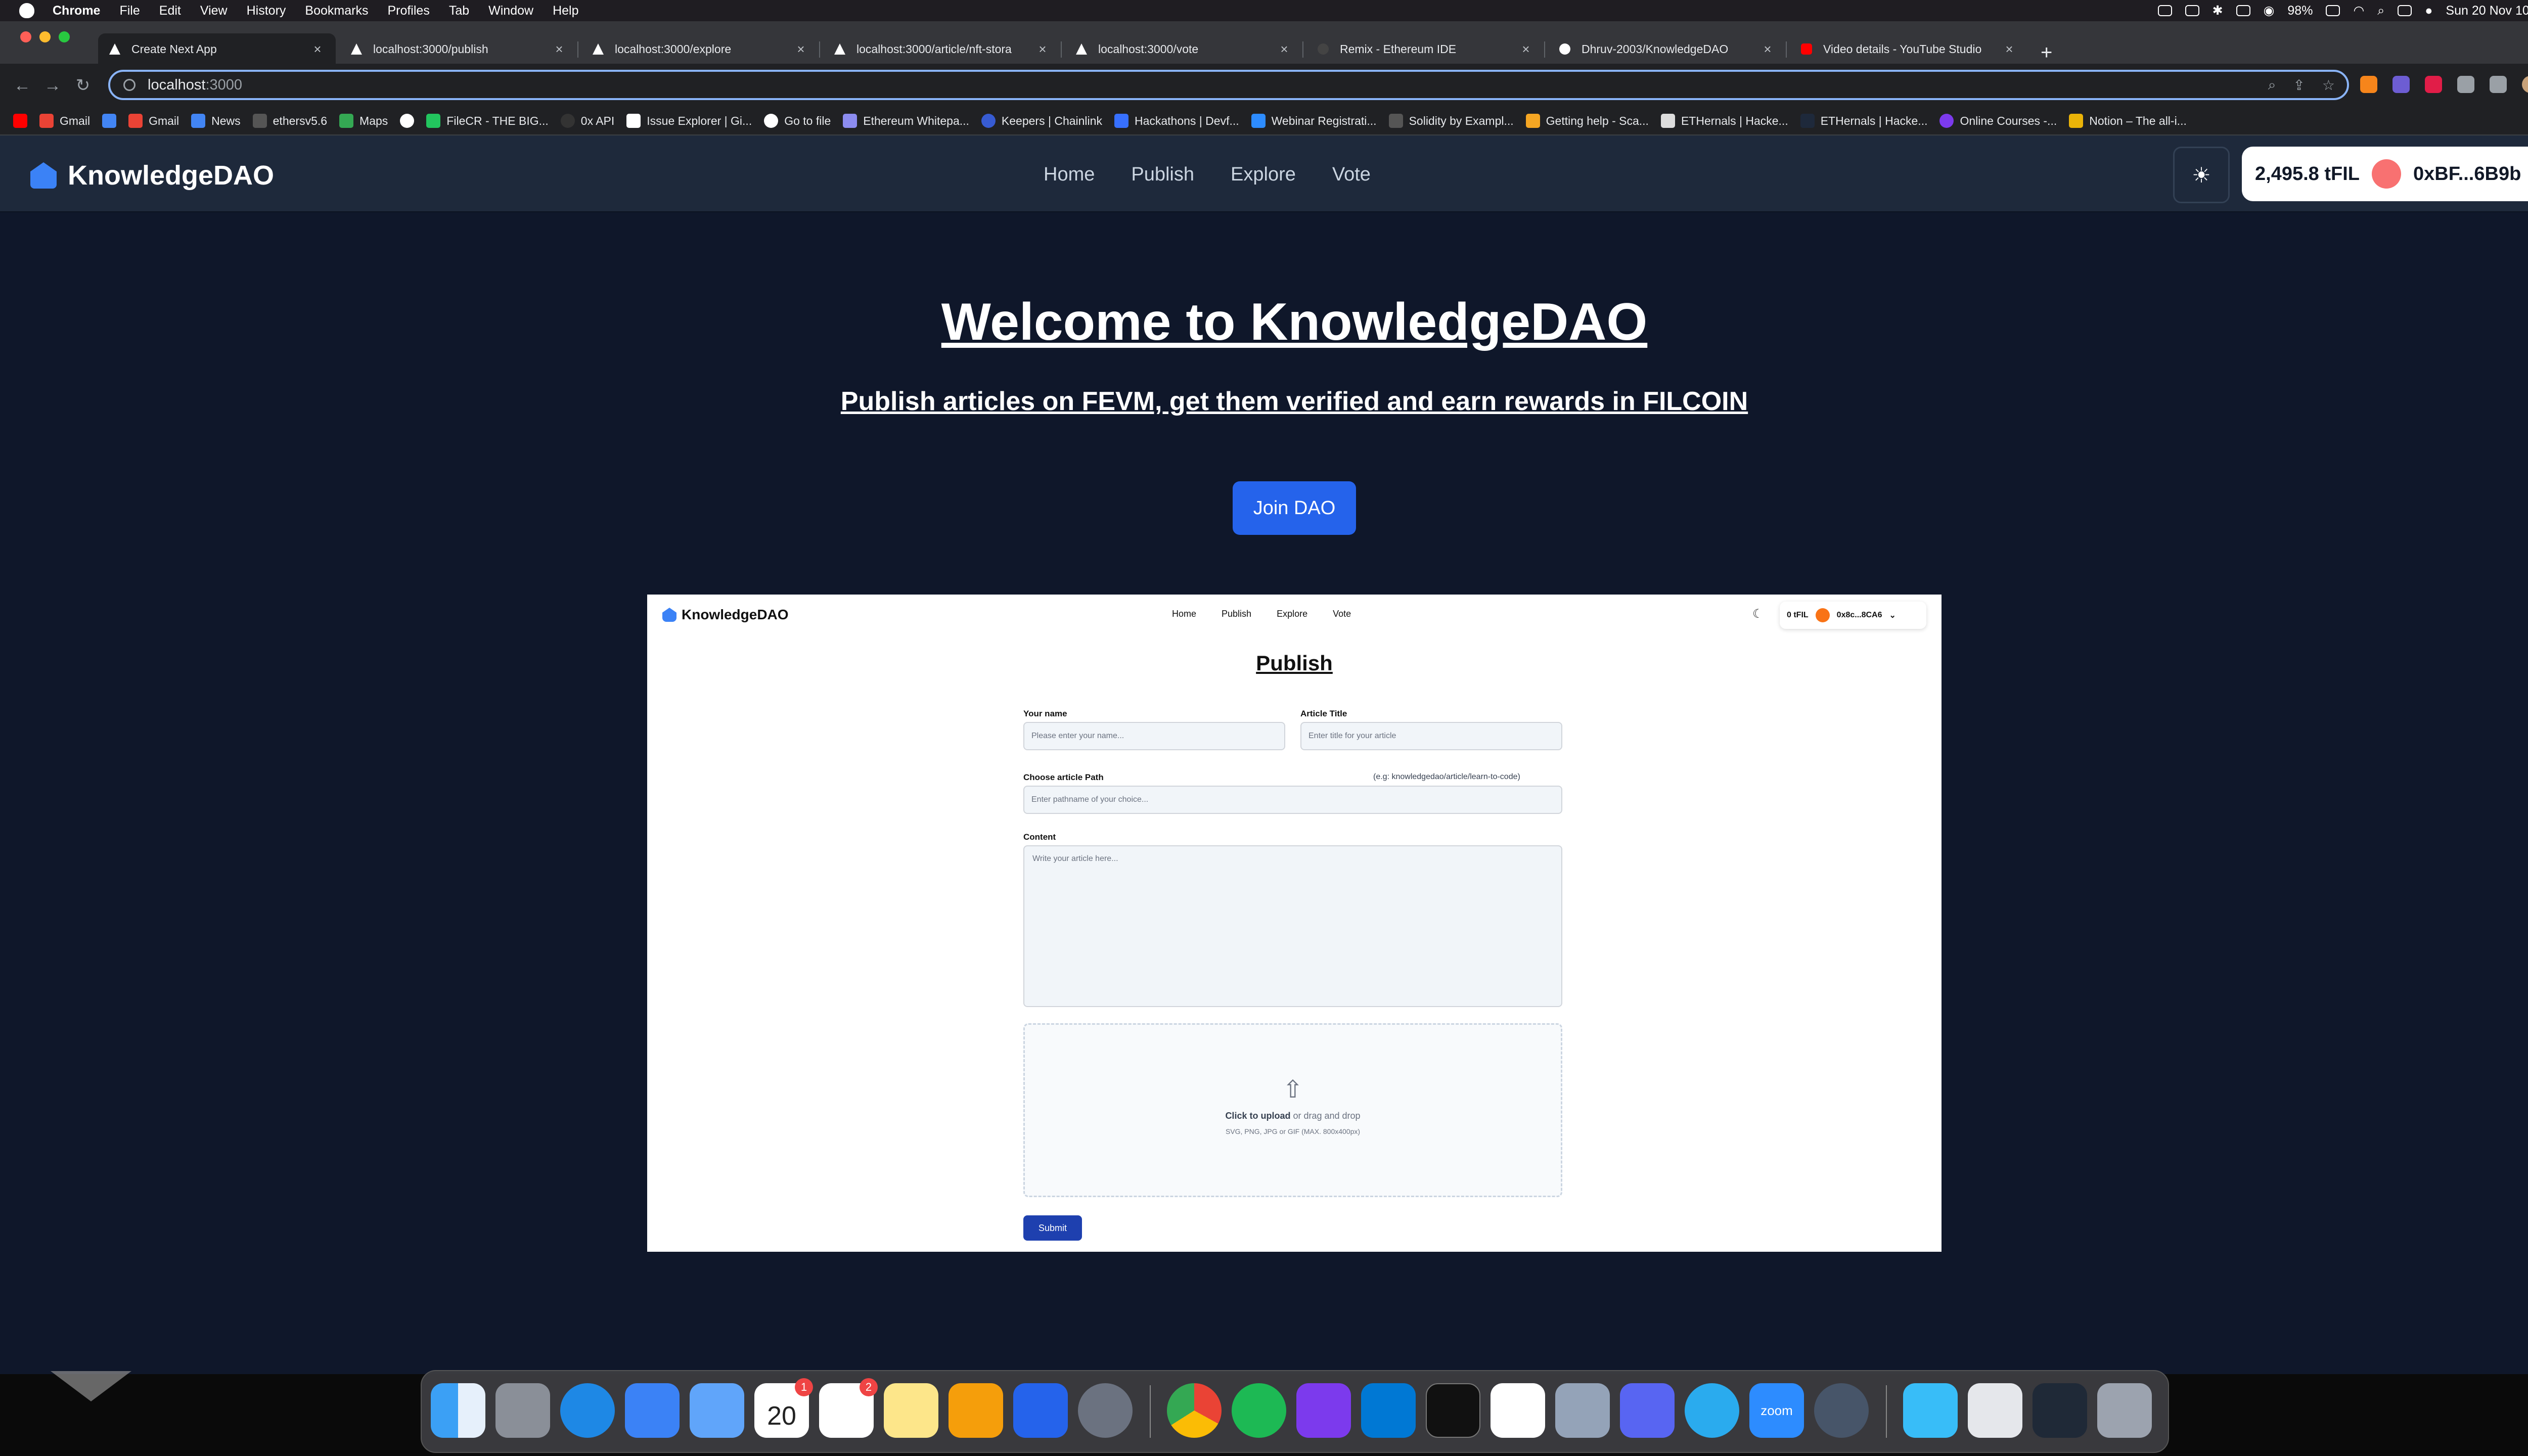  Describe the element at coordinates (2047, 52) in the screenshot. I see `new-tab-button: +` at that location.